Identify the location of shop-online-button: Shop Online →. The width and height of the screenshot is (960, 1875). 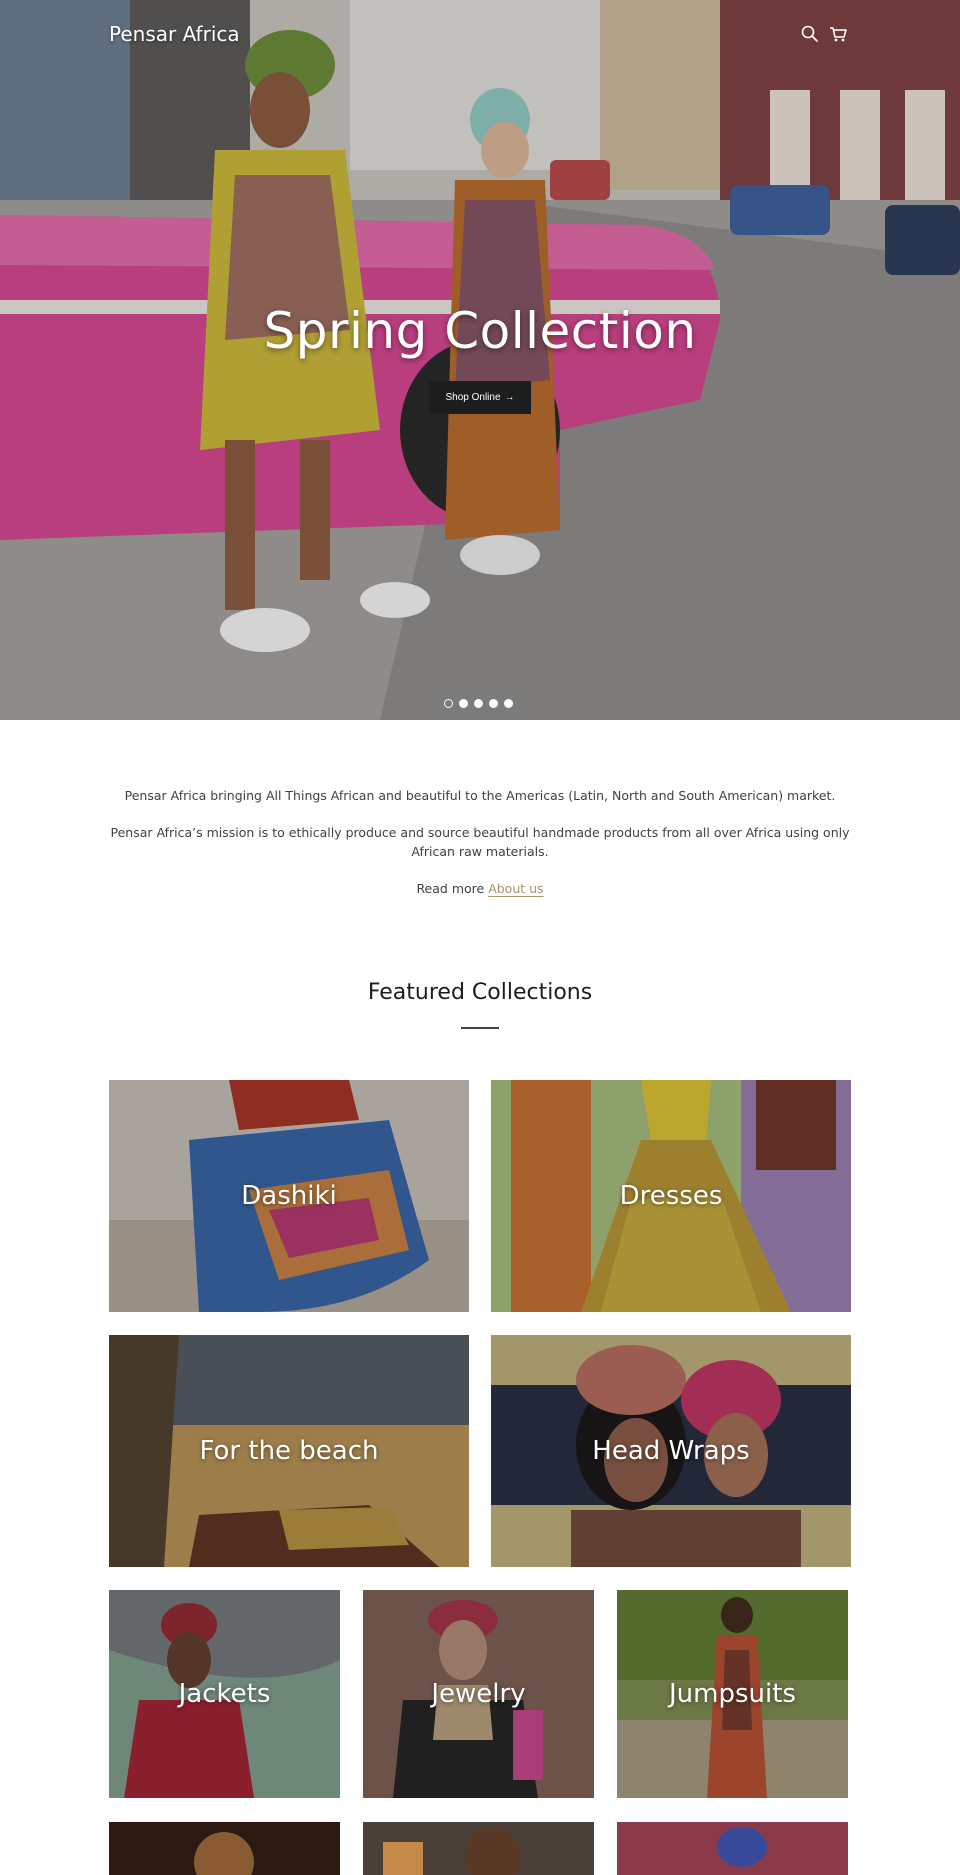
(480, 397).